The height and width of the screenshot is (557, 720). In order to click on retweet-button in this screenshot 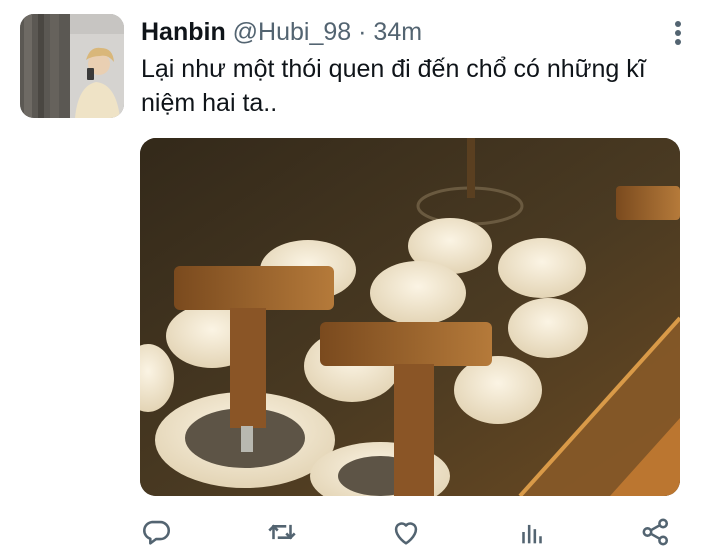, I will do `click(282, 532)`.